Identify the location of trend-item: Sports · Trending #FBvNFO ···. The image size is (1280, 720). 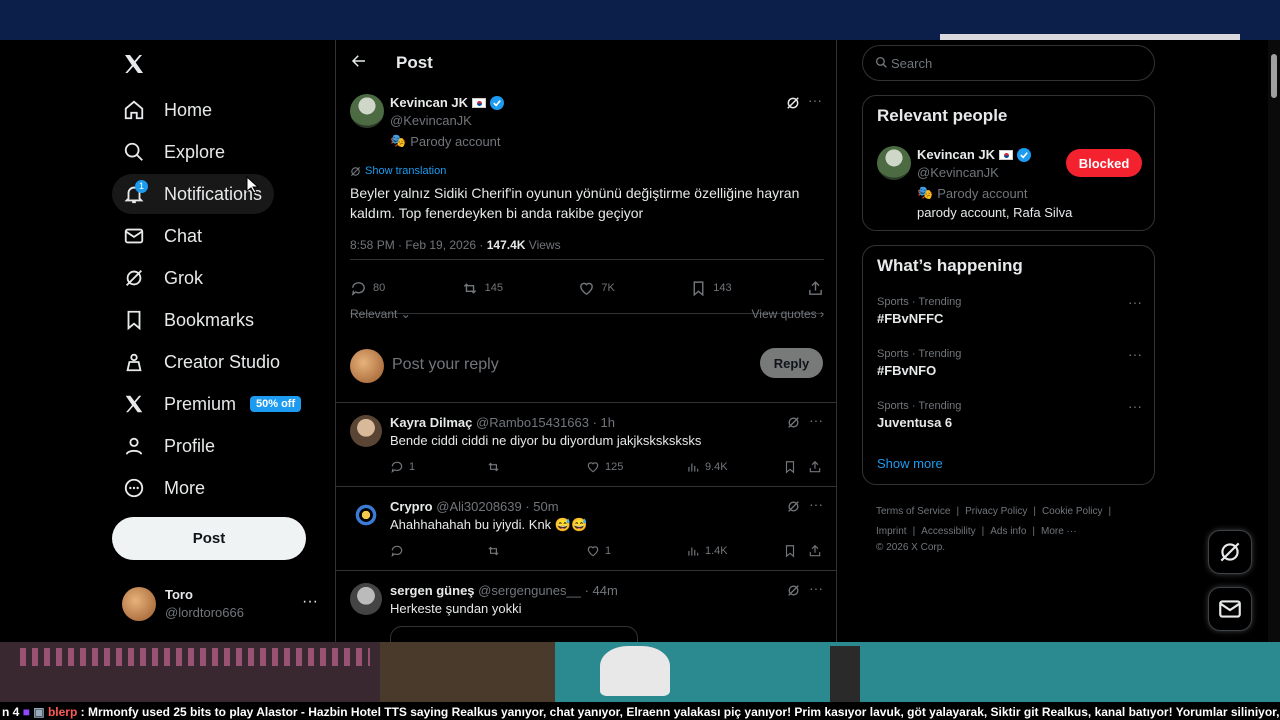
(1009, 367).